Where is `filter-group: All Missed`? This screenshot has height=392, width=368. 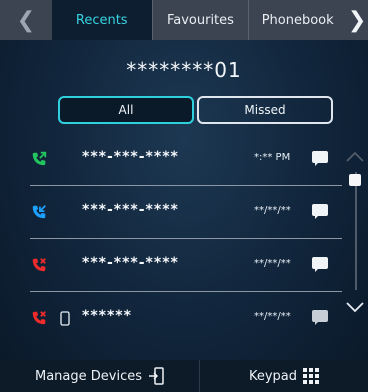 filter-group: All Missed is located at coordinates (195, 110).